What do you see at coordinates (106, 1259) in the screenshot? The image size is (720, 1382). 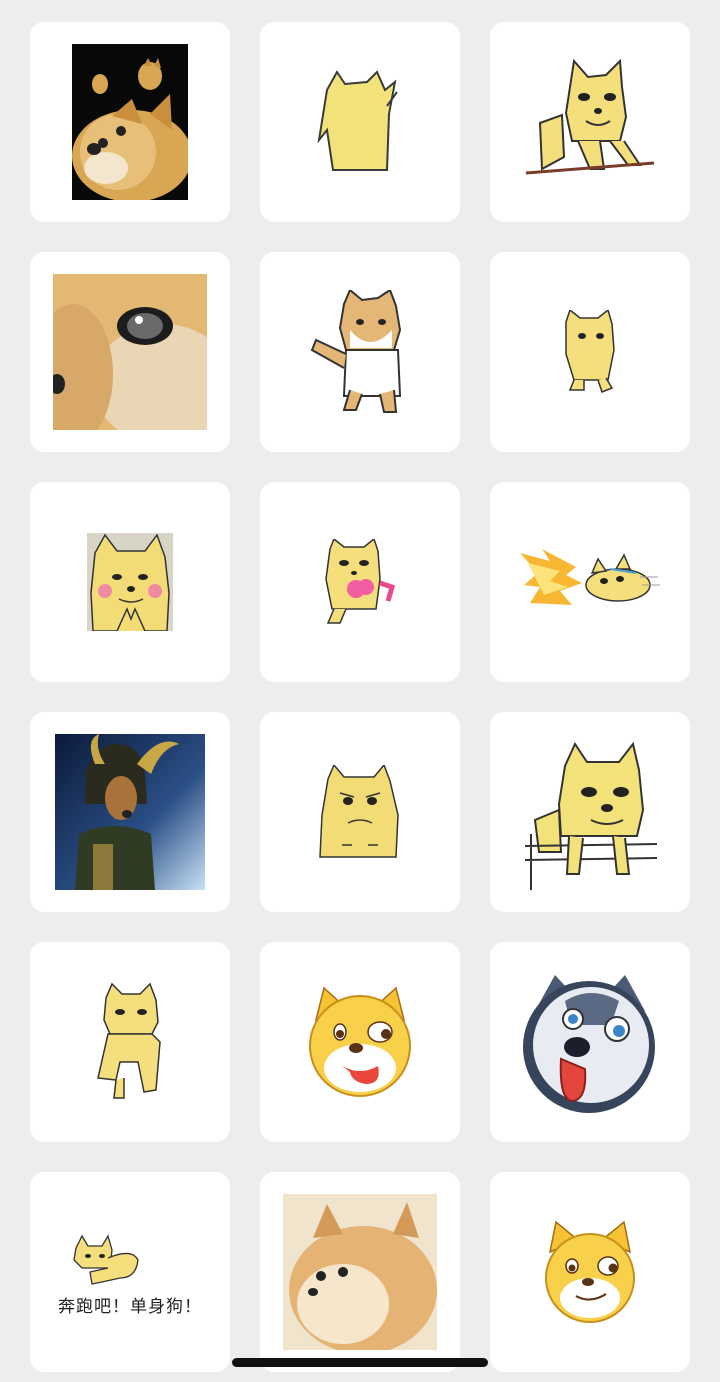 I see `doge-running-caption-sticker-icon` at bounding box center [106, 1259].